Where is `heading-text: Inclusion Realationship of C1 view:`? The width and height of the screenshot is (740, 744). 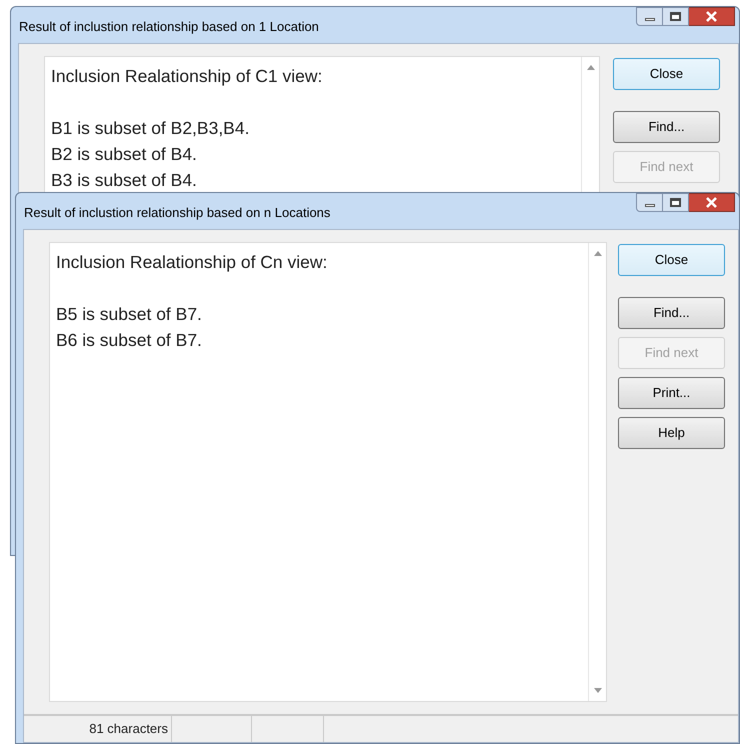 heading-text: Inclusion Realationship of C1 view: is located at coordinates (187, 76).